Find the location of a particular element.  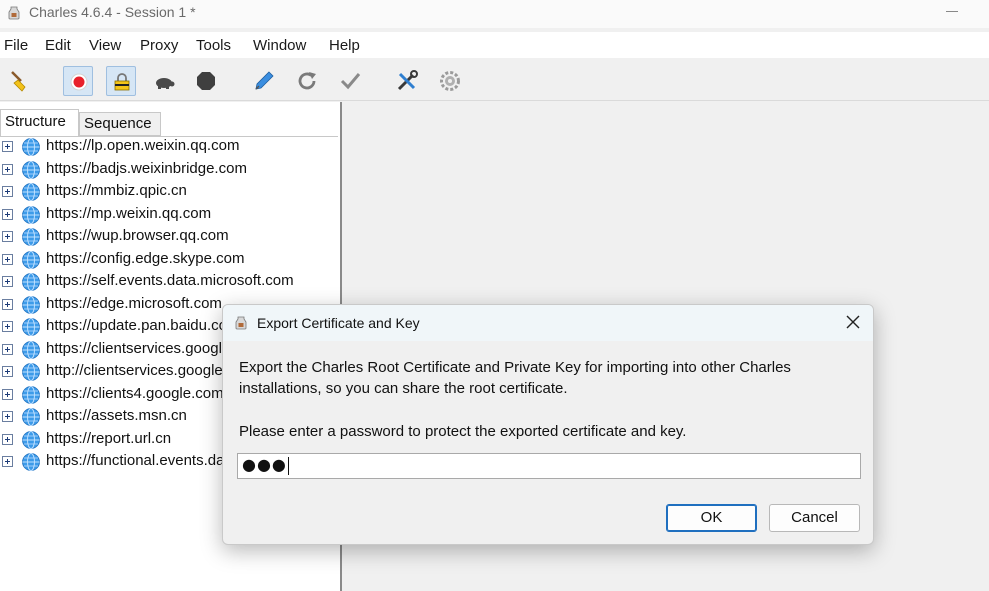

tree-row: https://self.events.data.microsoft.com is located at coordinates (169, 282).